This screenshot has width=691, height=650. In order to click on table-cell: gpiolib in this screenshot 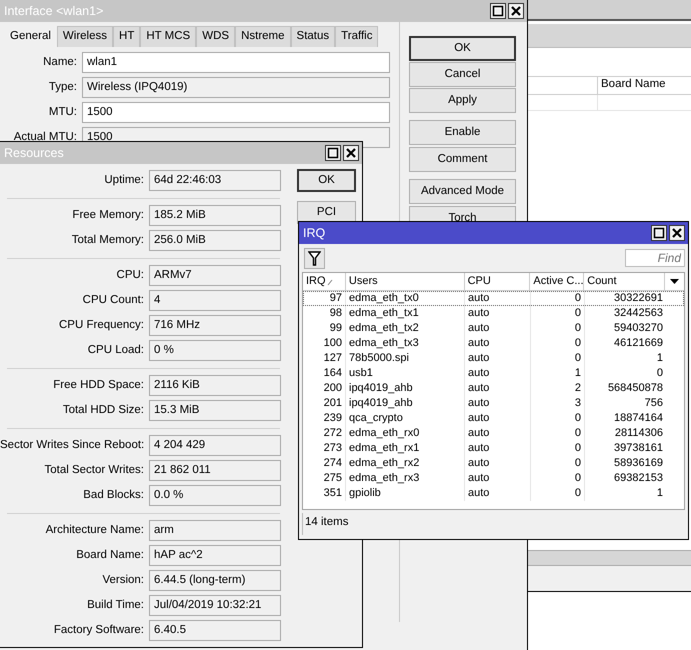, I will do `click(405, 493)`.